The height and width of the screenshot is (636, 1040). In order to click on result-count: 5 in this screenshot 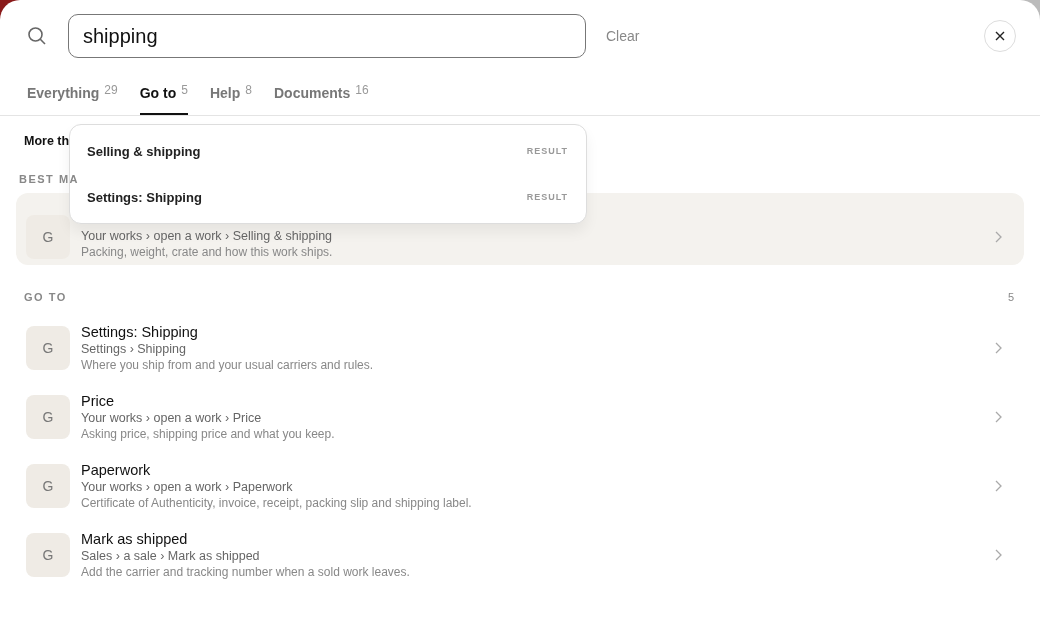, I will do `click(1010, 297)`.